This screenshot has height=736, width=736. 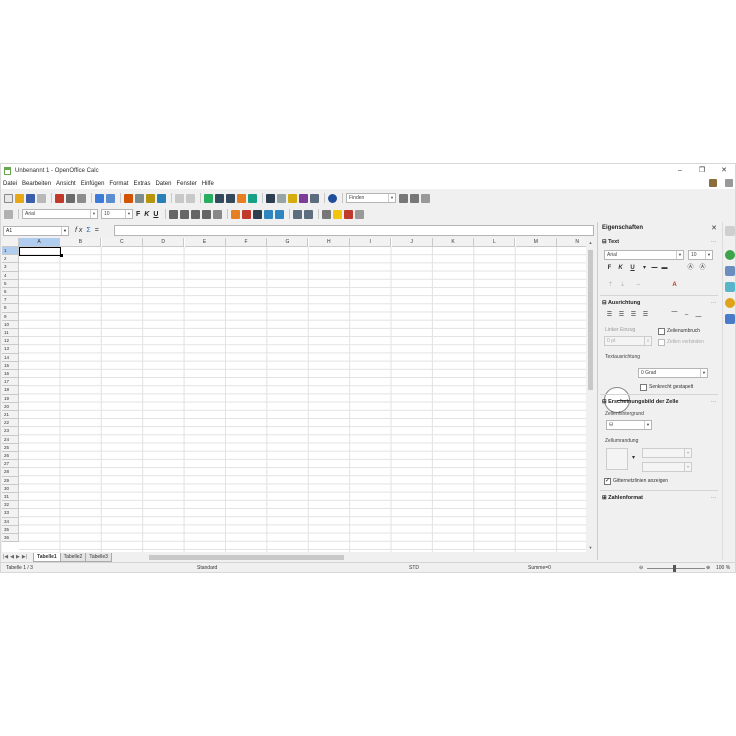 I want to click on row-header-4: 4, so click(x=10, y=275).